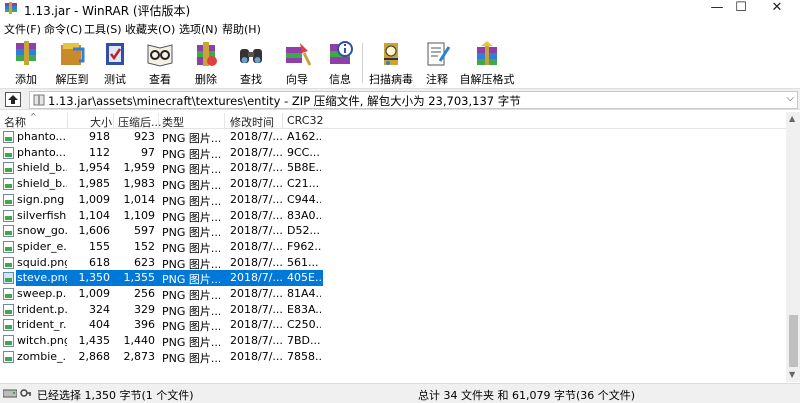 This screenshot has width=800, height=403. I want to click on file-packed-size: 2,873, so click(139, 356).